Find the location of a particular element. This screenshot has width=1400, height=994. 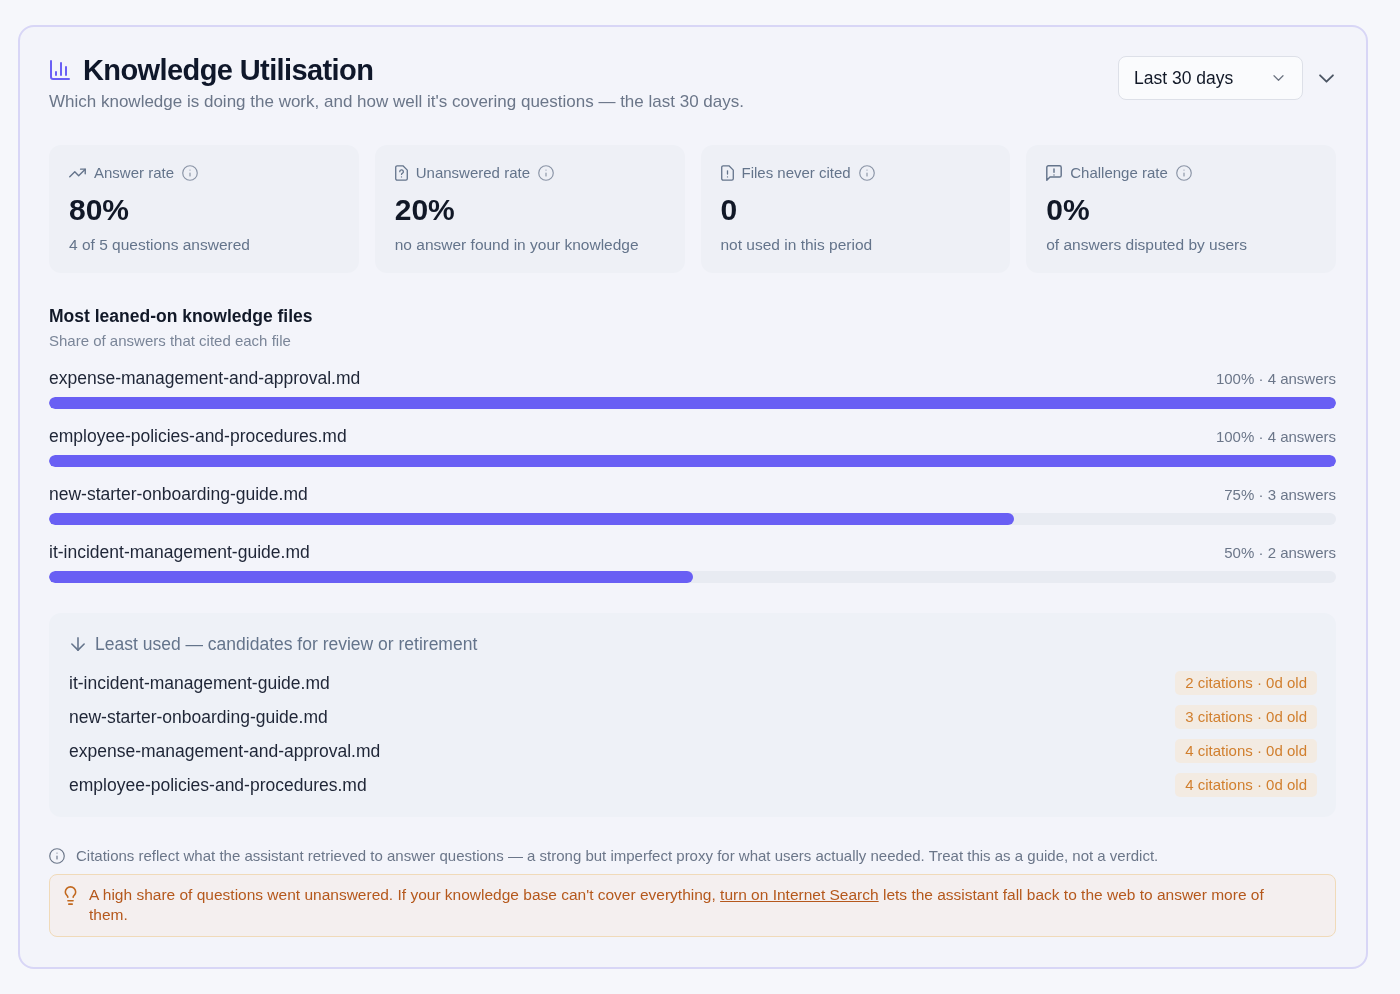

citation-badge: 2 citations · 0d old is located at coordinates (1246, 683).